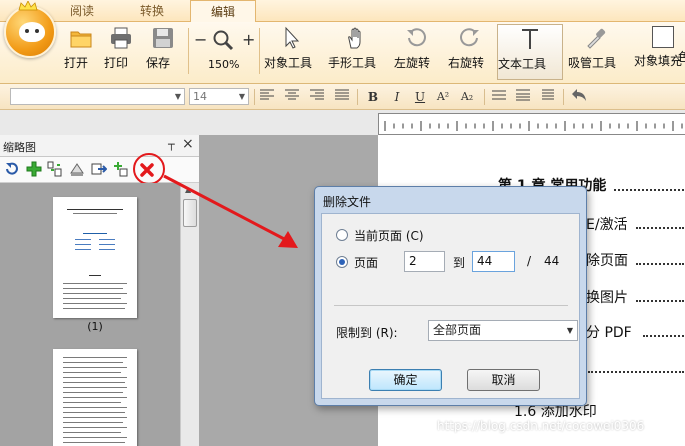 This screenshot has width=685, height=446. Describe the element at coordinates (189, 314) in the screenshot. I see `thumbnail-scrollbar: ▲` at that location.